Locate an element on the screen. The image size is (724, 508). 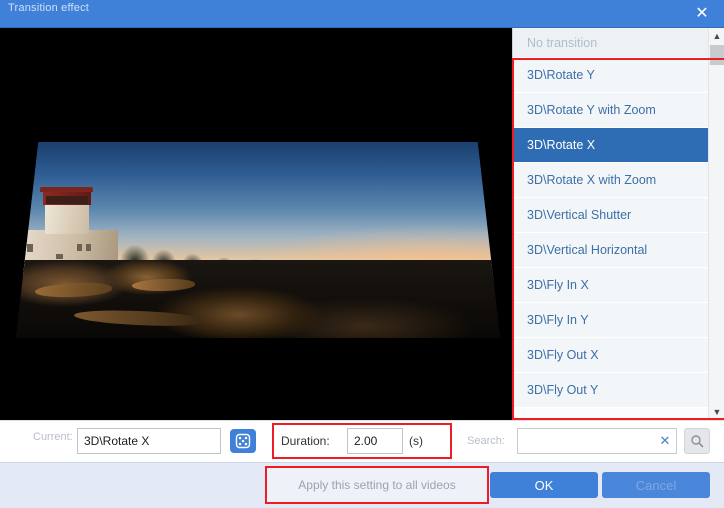
dice-icon is located at coordinates (243, 441).